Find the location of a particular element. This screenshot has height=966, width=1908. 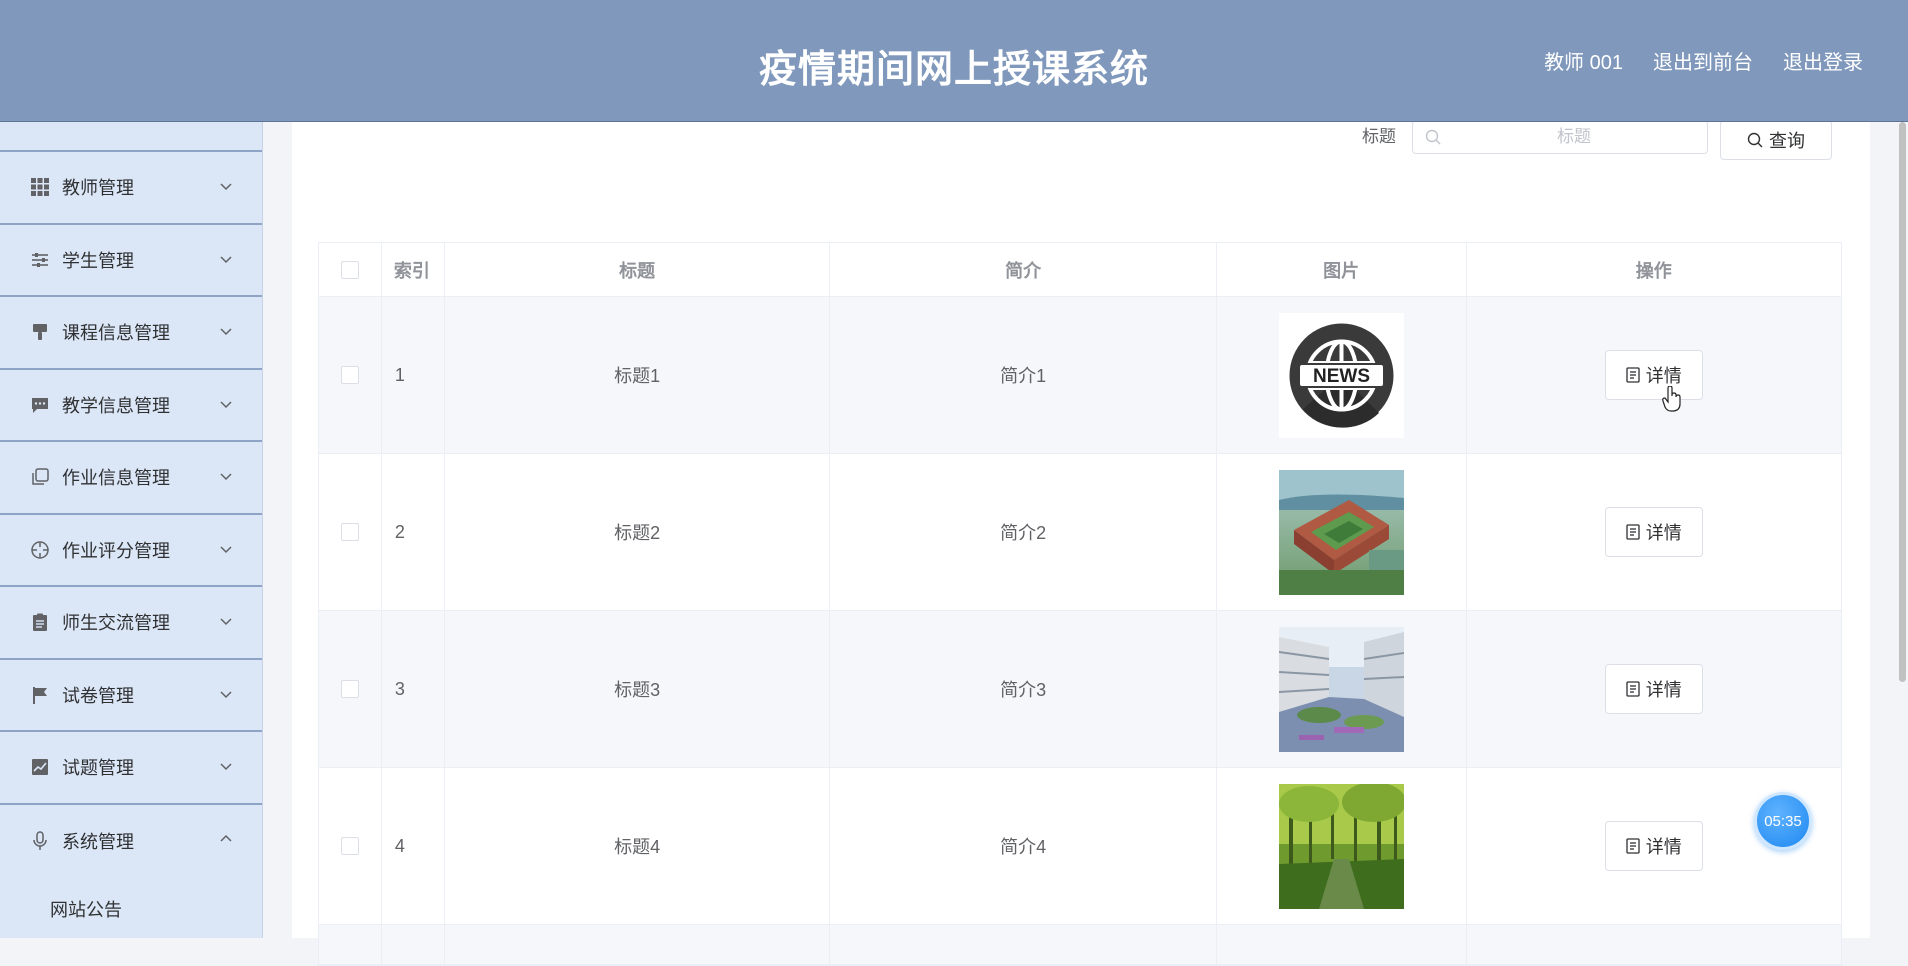

row-index: 1 is located at coordinates (413, 375).